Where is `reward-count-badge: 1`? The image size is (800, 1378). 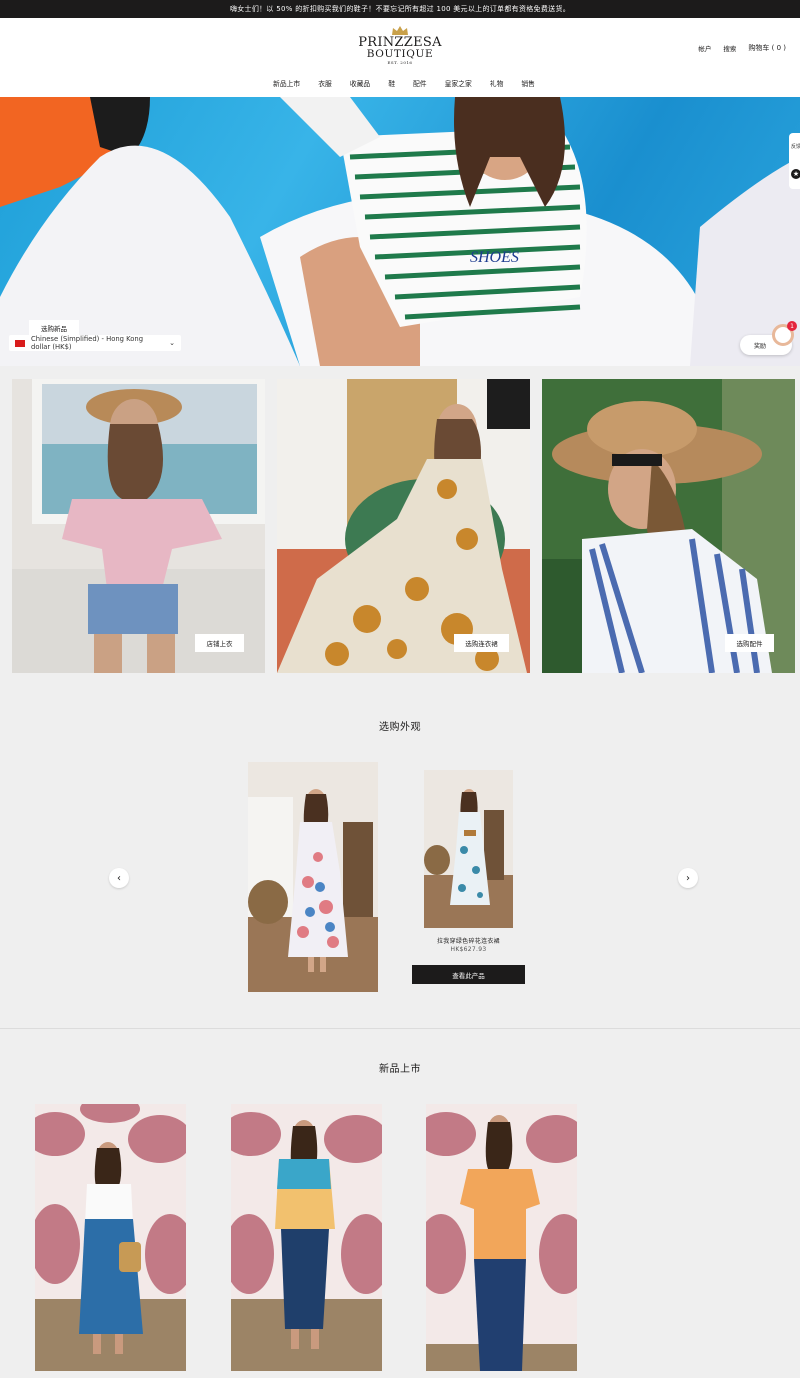 reward-count-badge: 1 is located at coordinates (792, 326).